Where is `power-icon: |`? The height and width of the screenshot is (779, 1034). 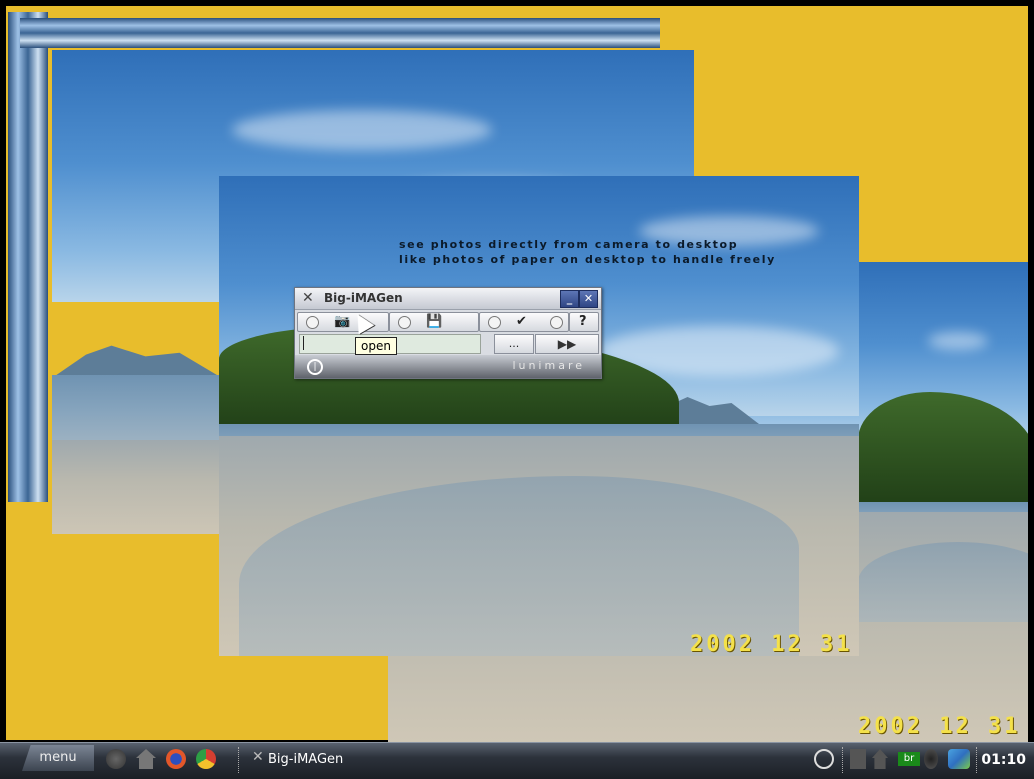 power-icon: | is located at coordinates (315, 367).